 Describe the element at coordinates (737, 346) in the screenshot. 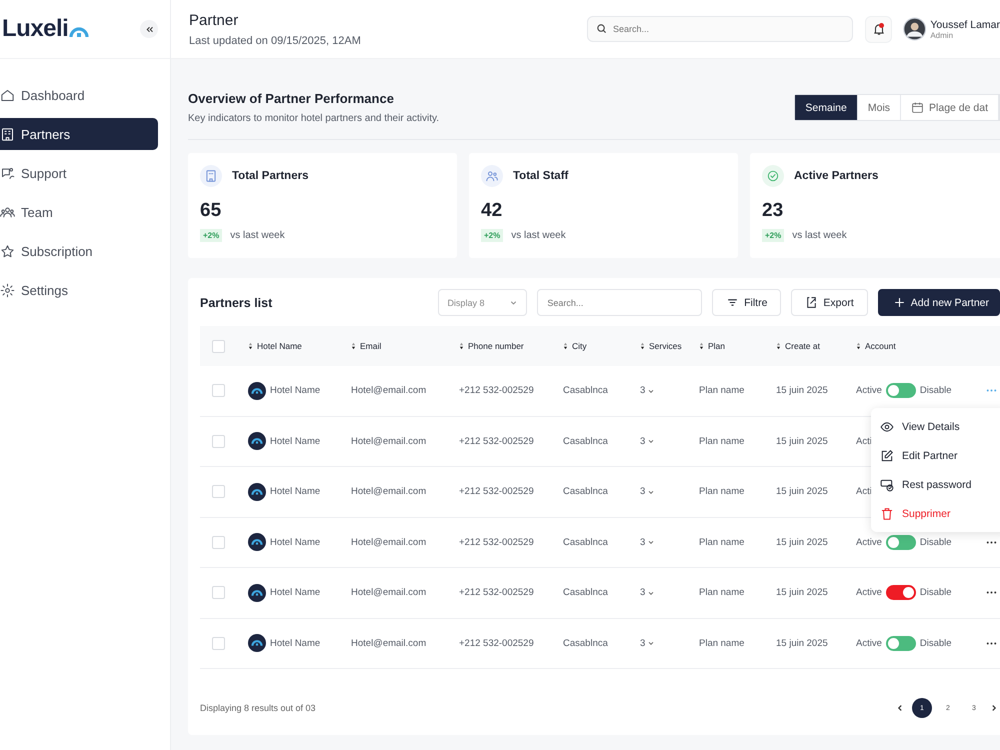

I see `column-header: Plan` at that location.